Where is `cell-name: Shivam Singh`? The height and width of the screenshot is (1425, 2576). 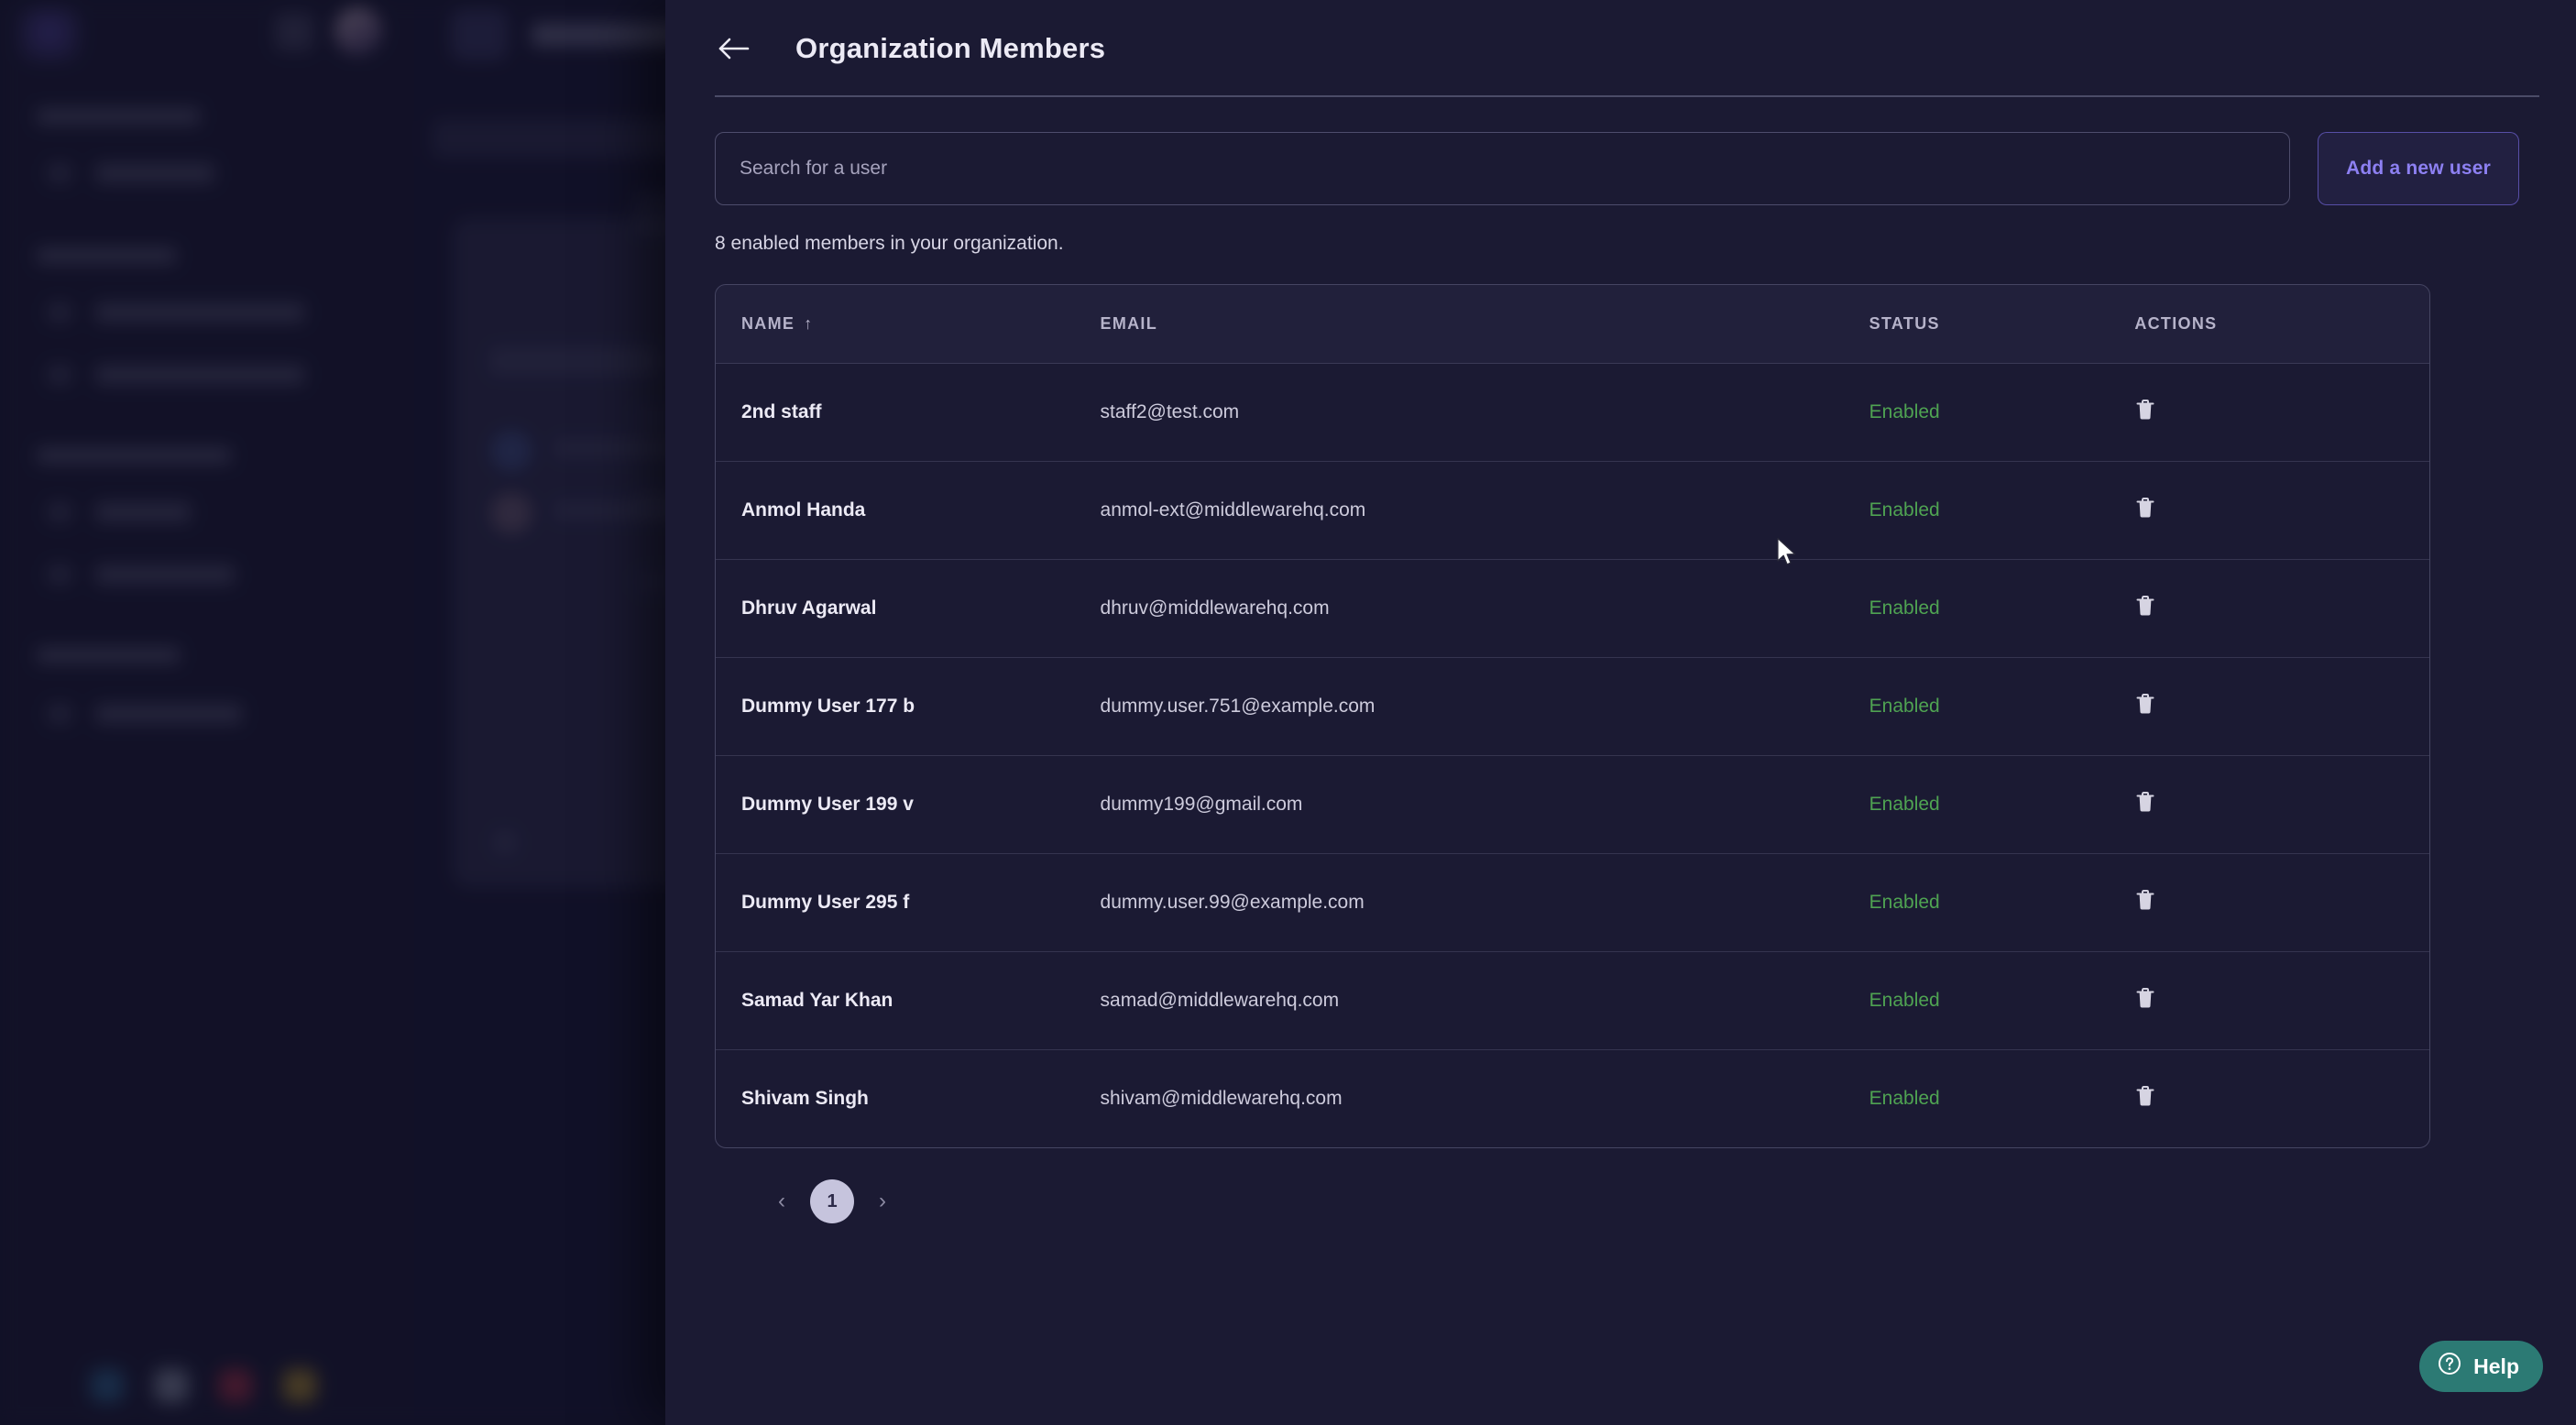
cell-name: Shivam Singh is located at coordinates (908, 1098).